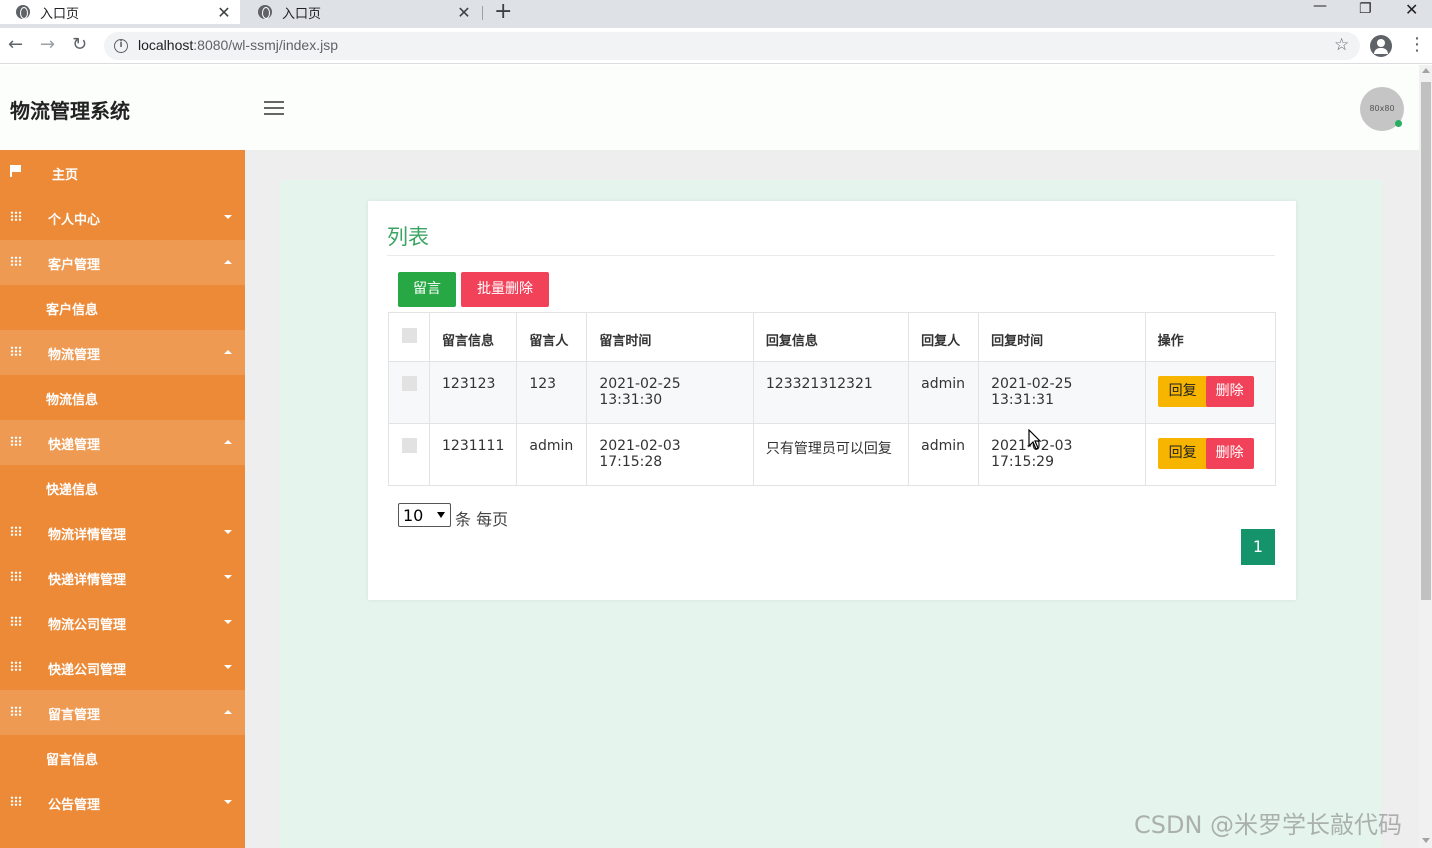  What do you see at coordinates (47, 45) in the screenshot?
I see `forward-icon: →` at bounding box center [47, 45].